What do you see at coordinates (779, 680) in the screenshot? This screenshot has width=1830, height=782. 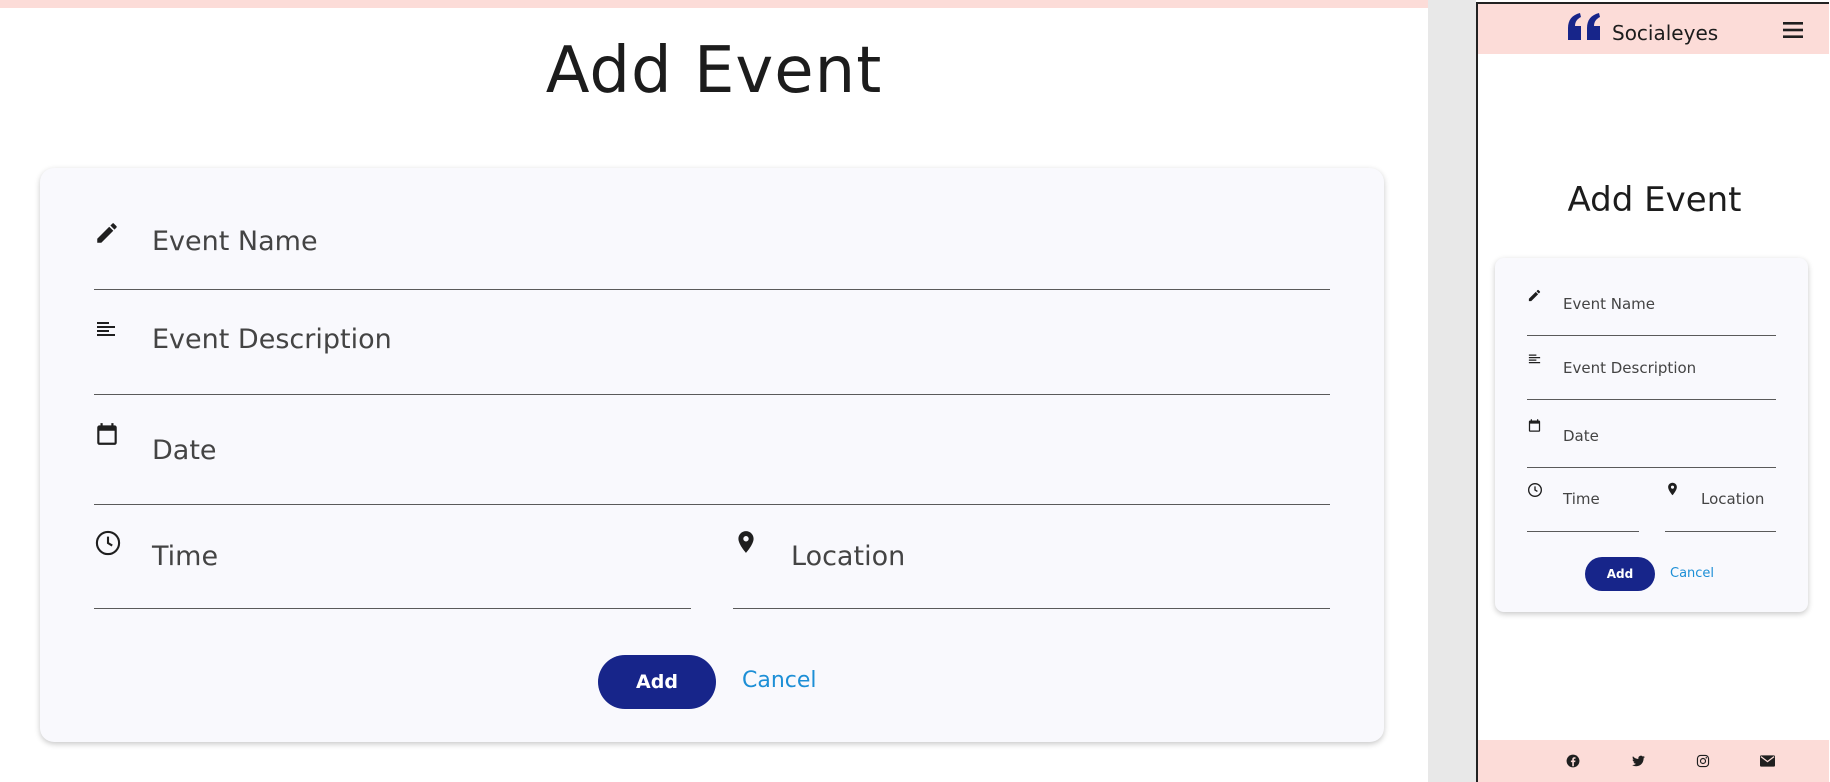 I see `cancel-button: Cancel` at bounding box center [779, 680].